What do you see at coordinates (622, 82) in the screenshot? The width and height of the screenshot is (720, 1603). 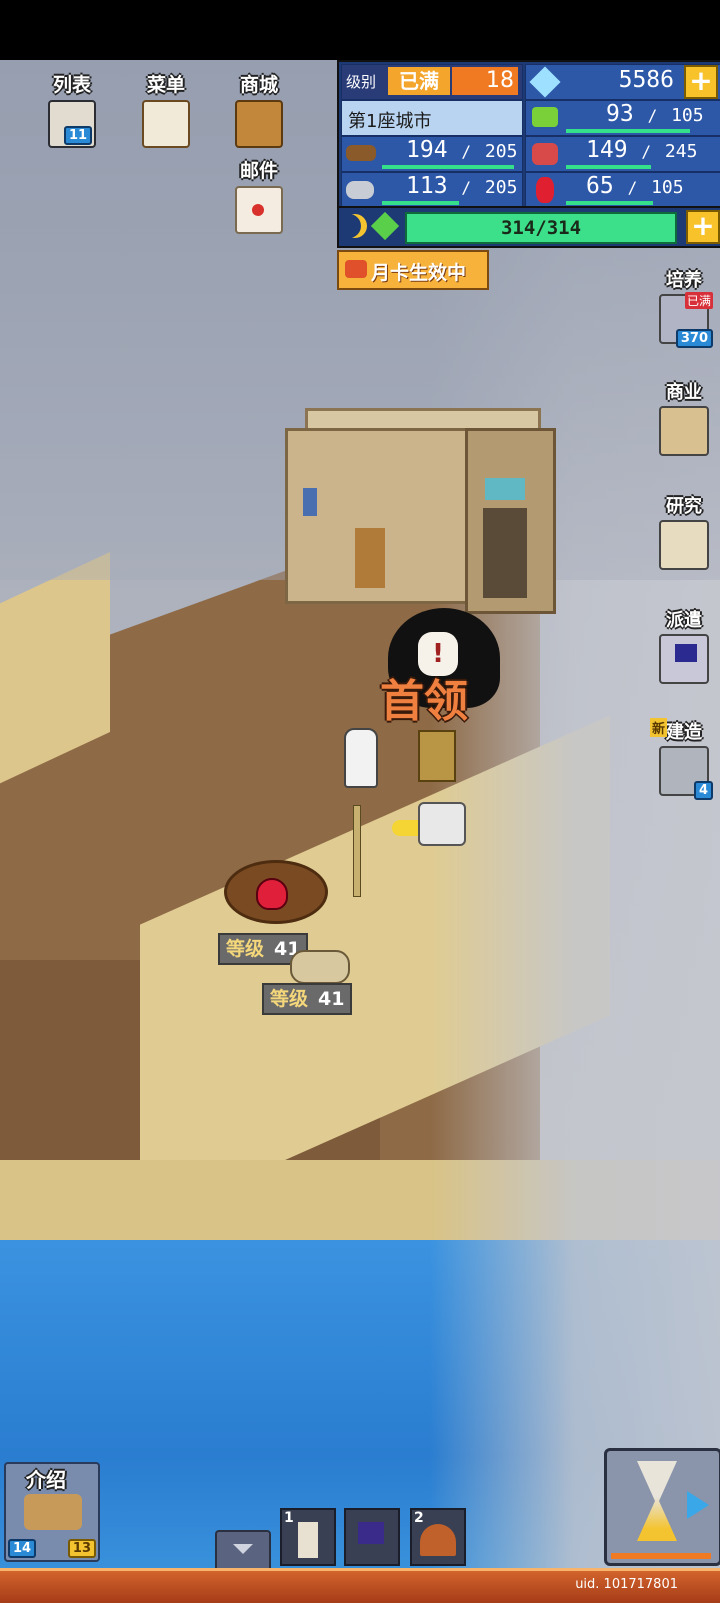 I see `diamond-cell: 5586 +` at bounding box center [622, 82].